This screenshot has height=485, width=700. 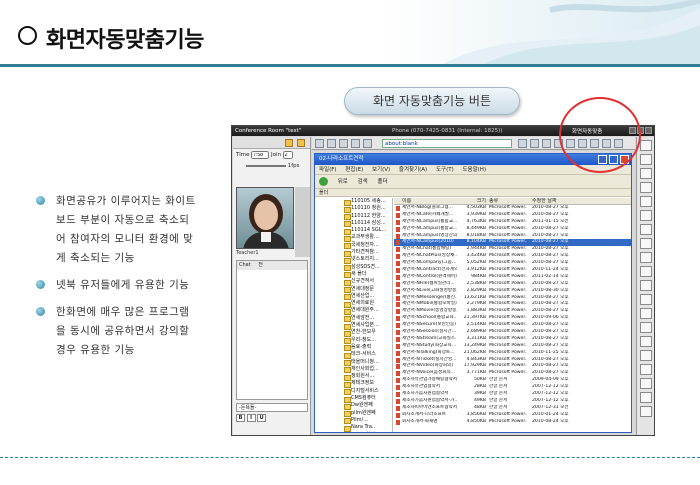 What do you see at coordinates (353, 428) in the screenshot?
I see `tree-item: Nara Tra..` at bounding box center [353, 428].